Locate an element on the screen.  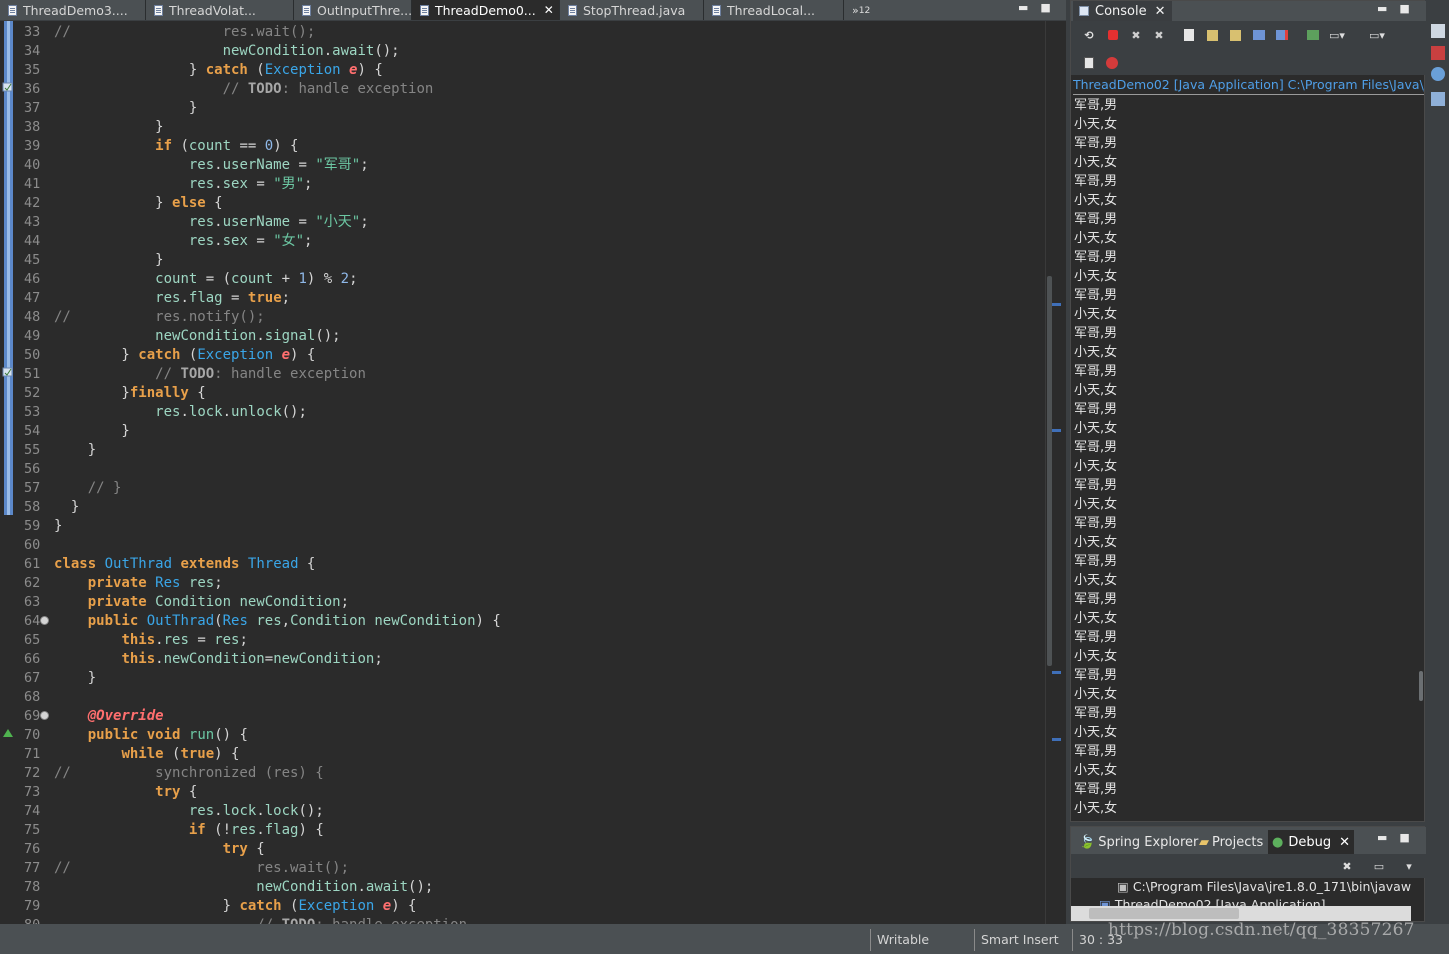
code-line: 41 res.sex = "男"; is located at coordinates (522, 184).